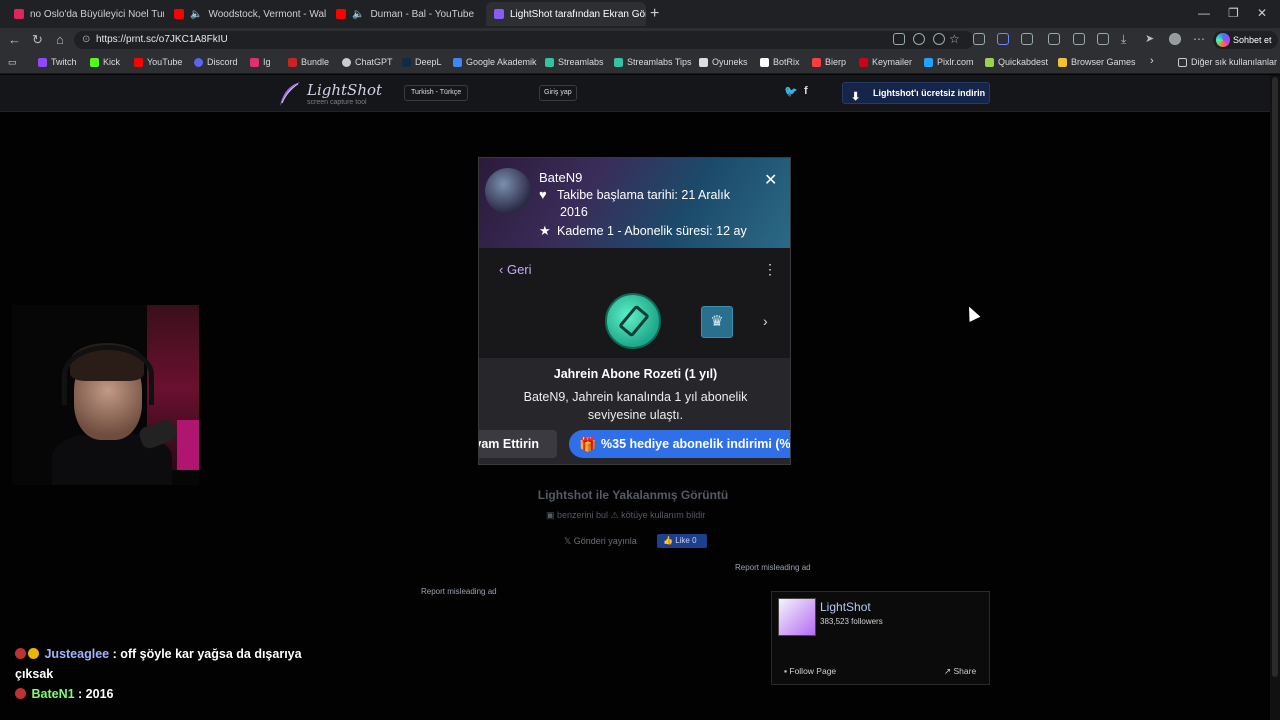 The height and width of the screenshot is (720, 1280). Describe the element at coordinates (1149, 38) in the screenshot. I see `send-icon: ➤` at that location.